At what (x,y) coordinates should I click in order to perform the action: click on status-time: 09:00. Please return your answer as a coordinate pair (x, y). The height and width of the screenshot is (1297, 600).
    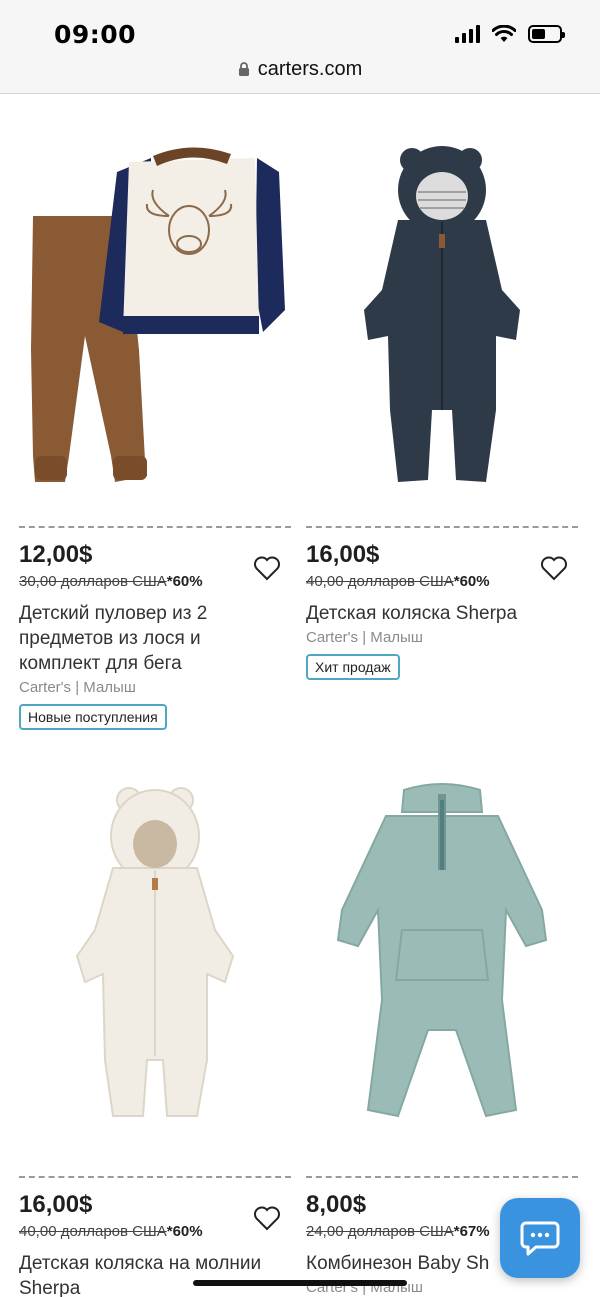
    Looking at the image, I should click on (95, 34).